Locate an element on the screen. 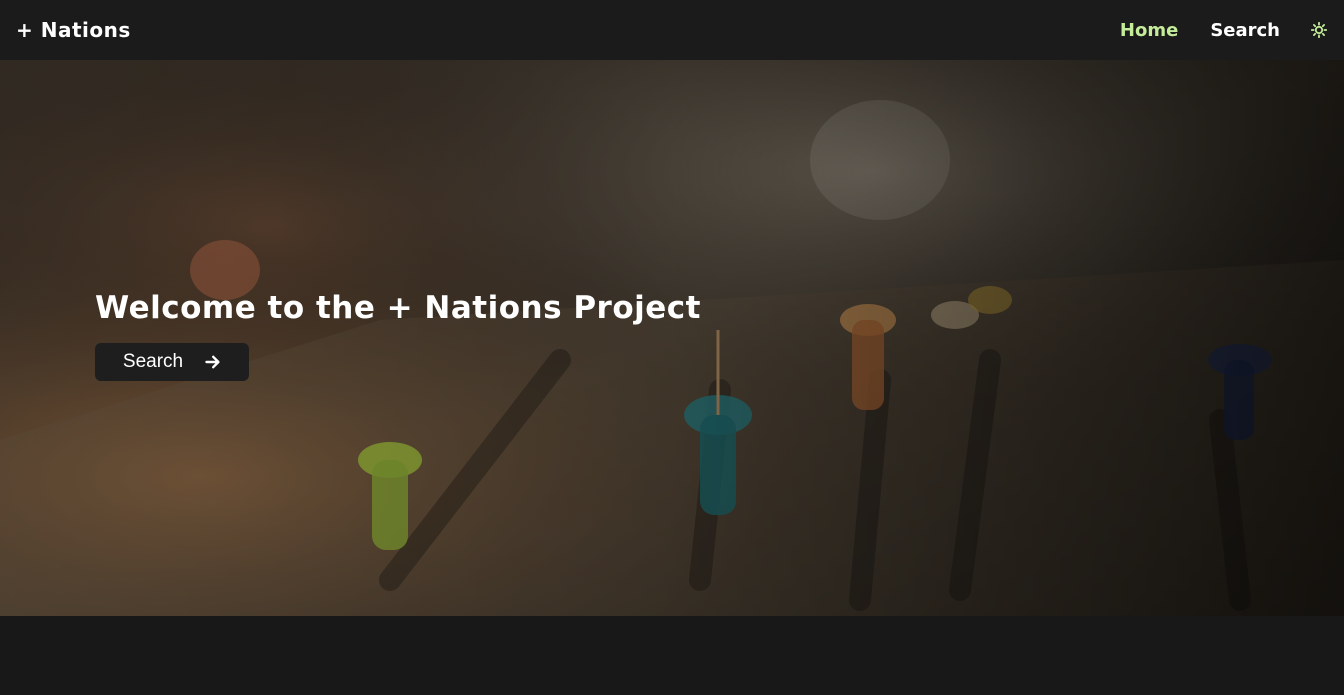 This screenshot has width=1344, height=695. sun-icon is located at coordinates (1319, 30).